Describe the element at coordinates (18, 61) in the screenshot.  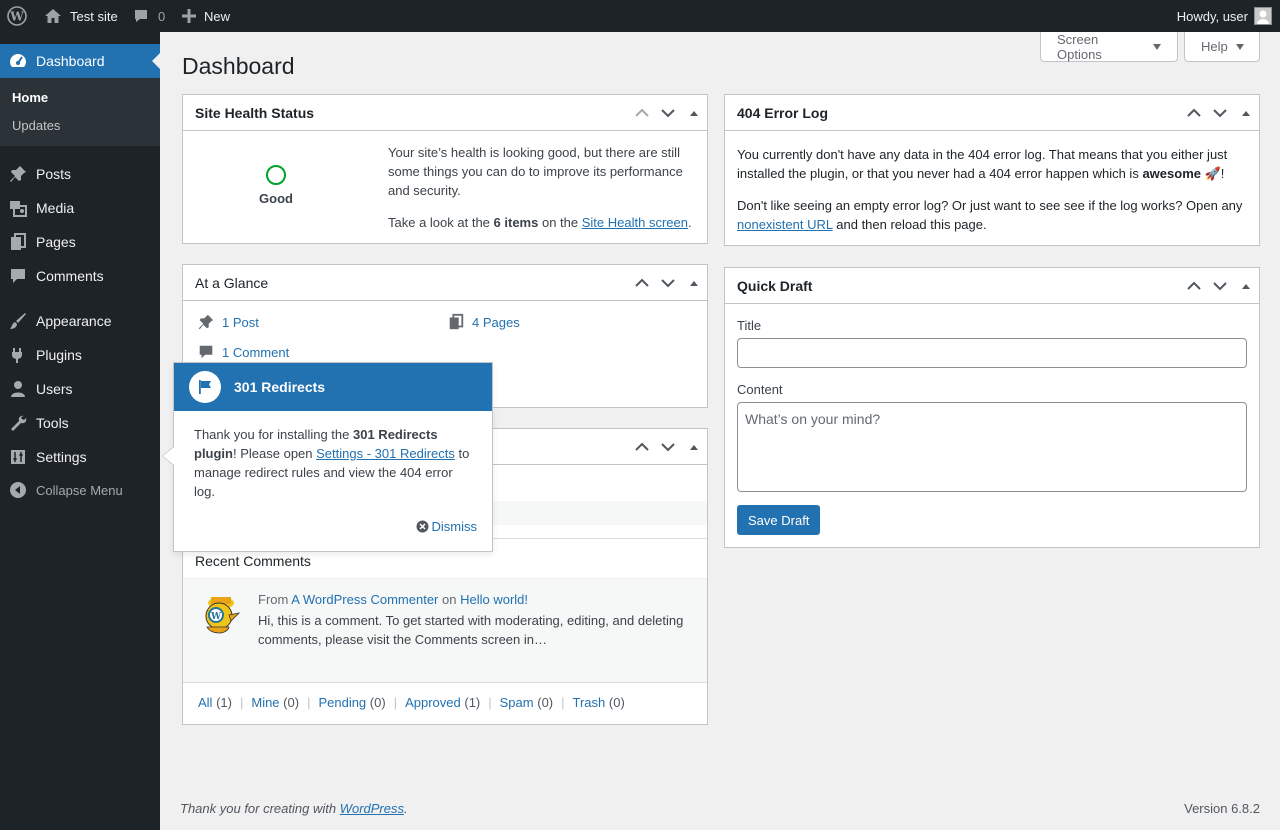
I see `dashboard-gauge-icon` at that location.